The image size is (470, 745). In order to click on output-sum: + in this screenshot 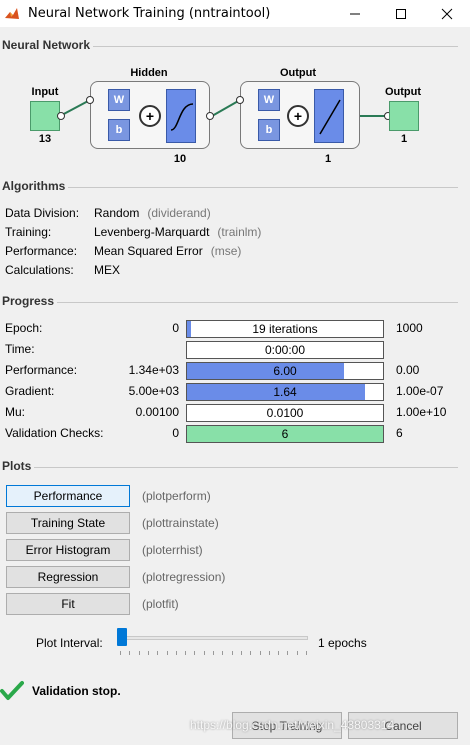, I will do `click(298, 116)`.